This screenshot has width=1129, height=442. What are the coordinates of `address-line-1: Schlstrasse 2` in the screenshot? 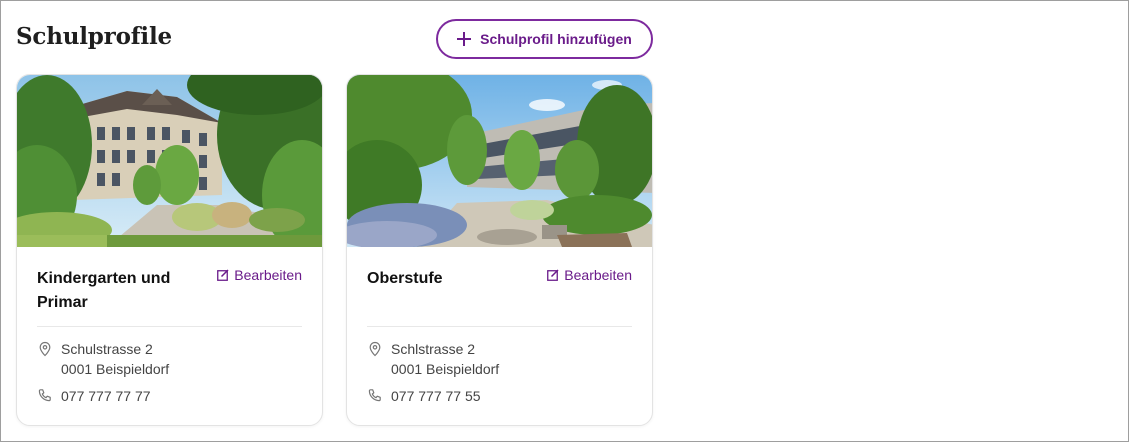 It's located at (433, 349).